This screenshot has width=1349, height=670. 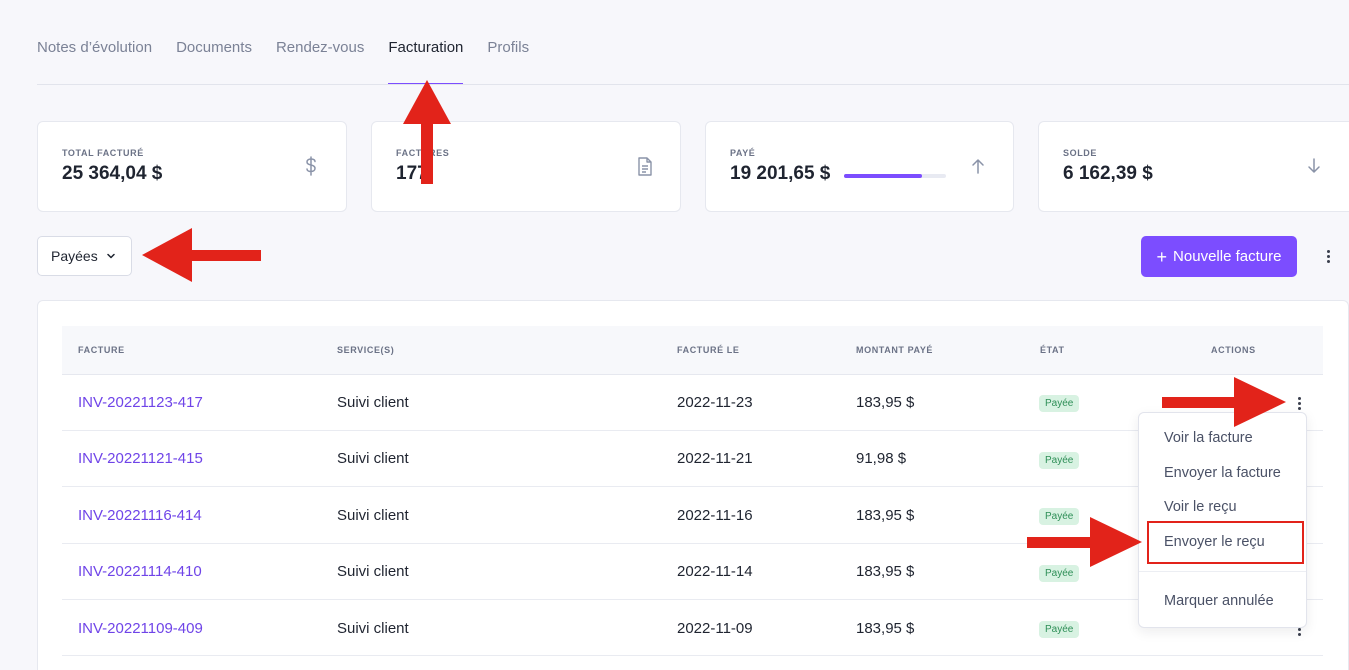 What do you see at coordinates (427, 132) in the screenshot?
I see `arrow-up-annotation-icon` at bounding box center [427, 132].